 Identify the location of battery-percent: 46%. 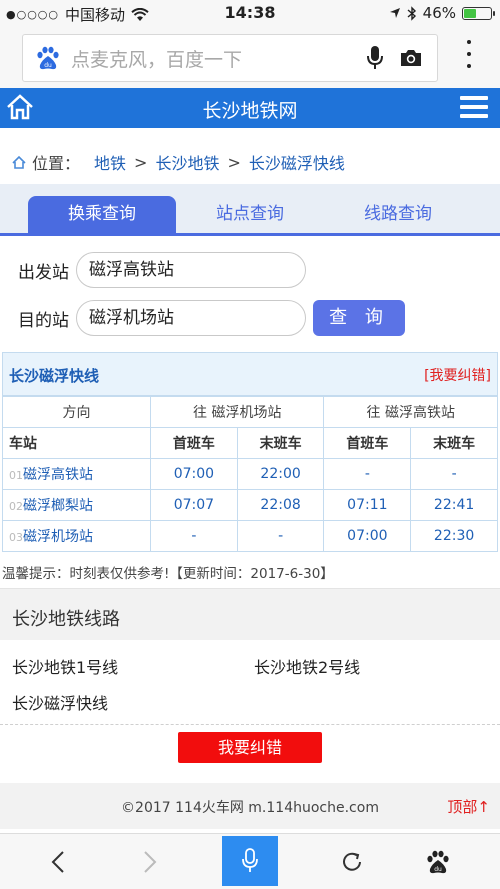
(439, 13).